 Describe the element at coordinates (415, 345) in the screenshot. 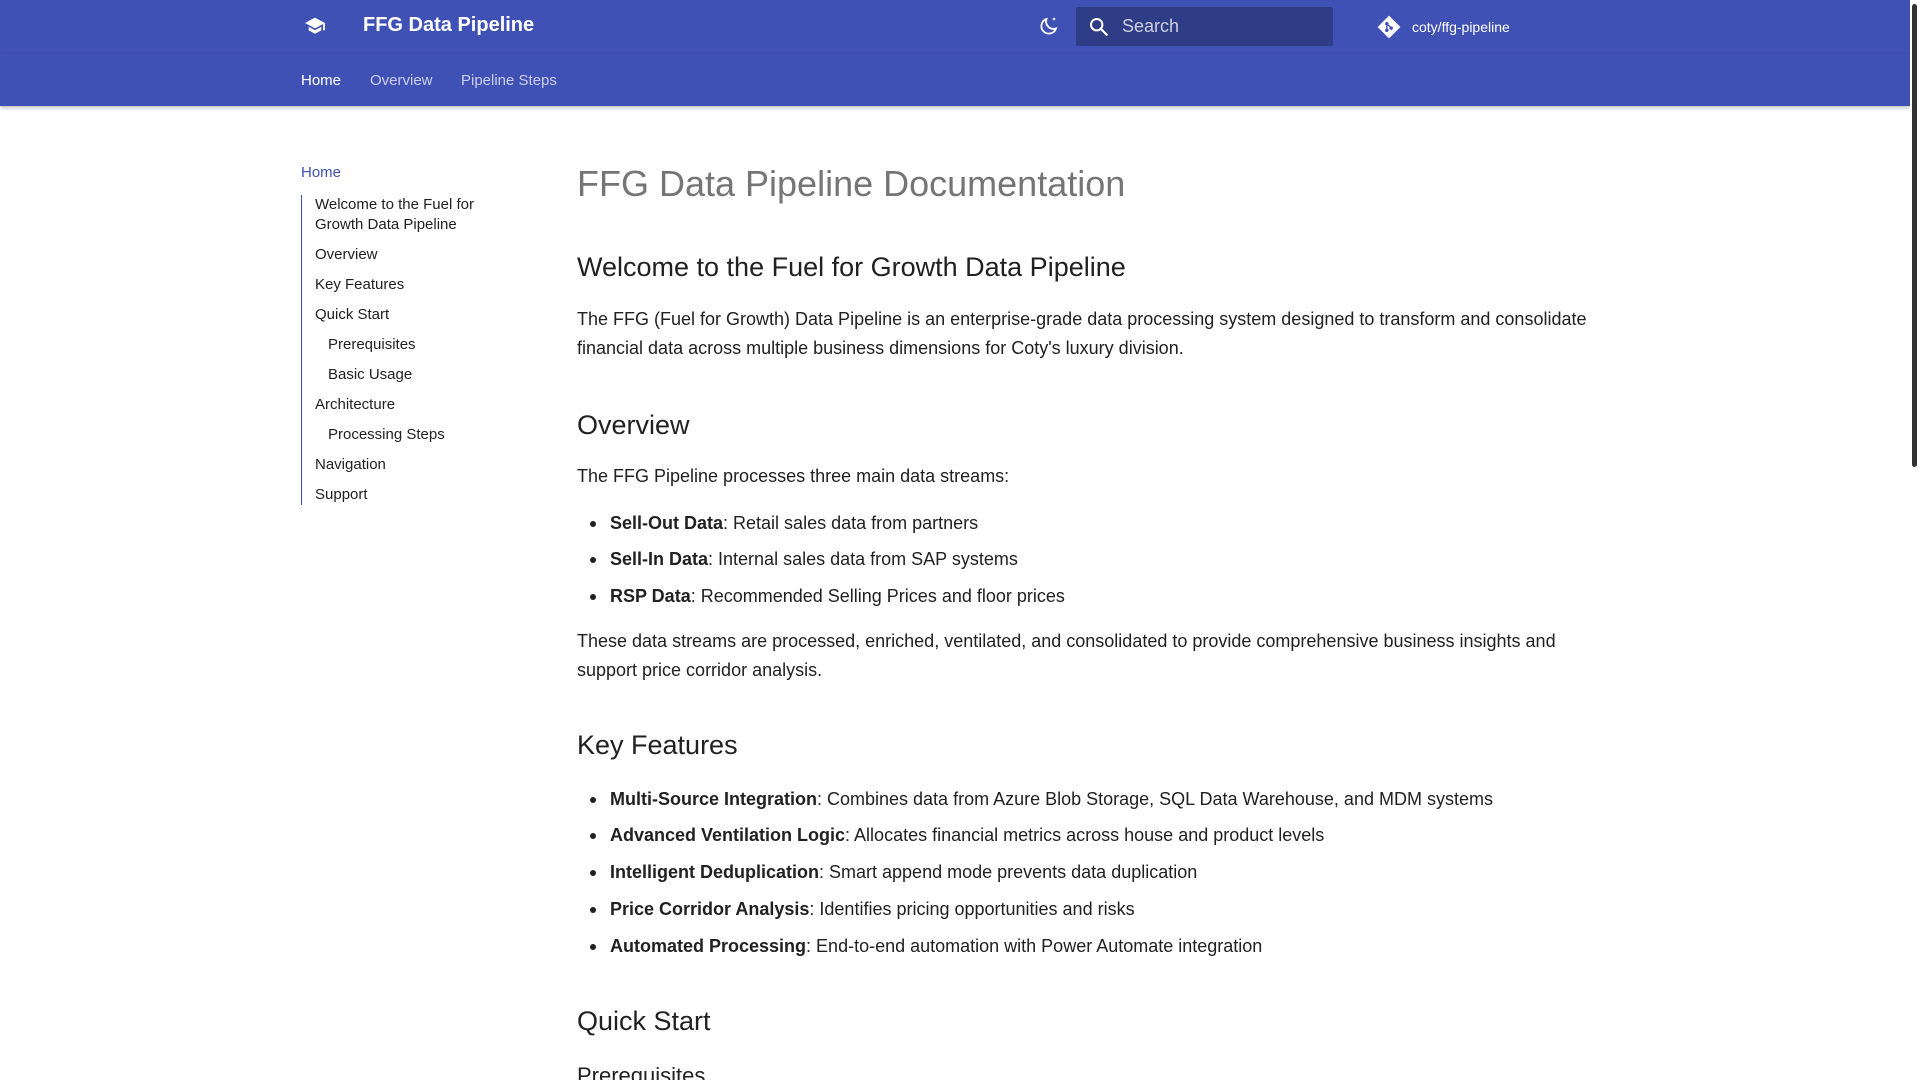

I see `toc-item-prerequisites: Prerequisites` at that location.